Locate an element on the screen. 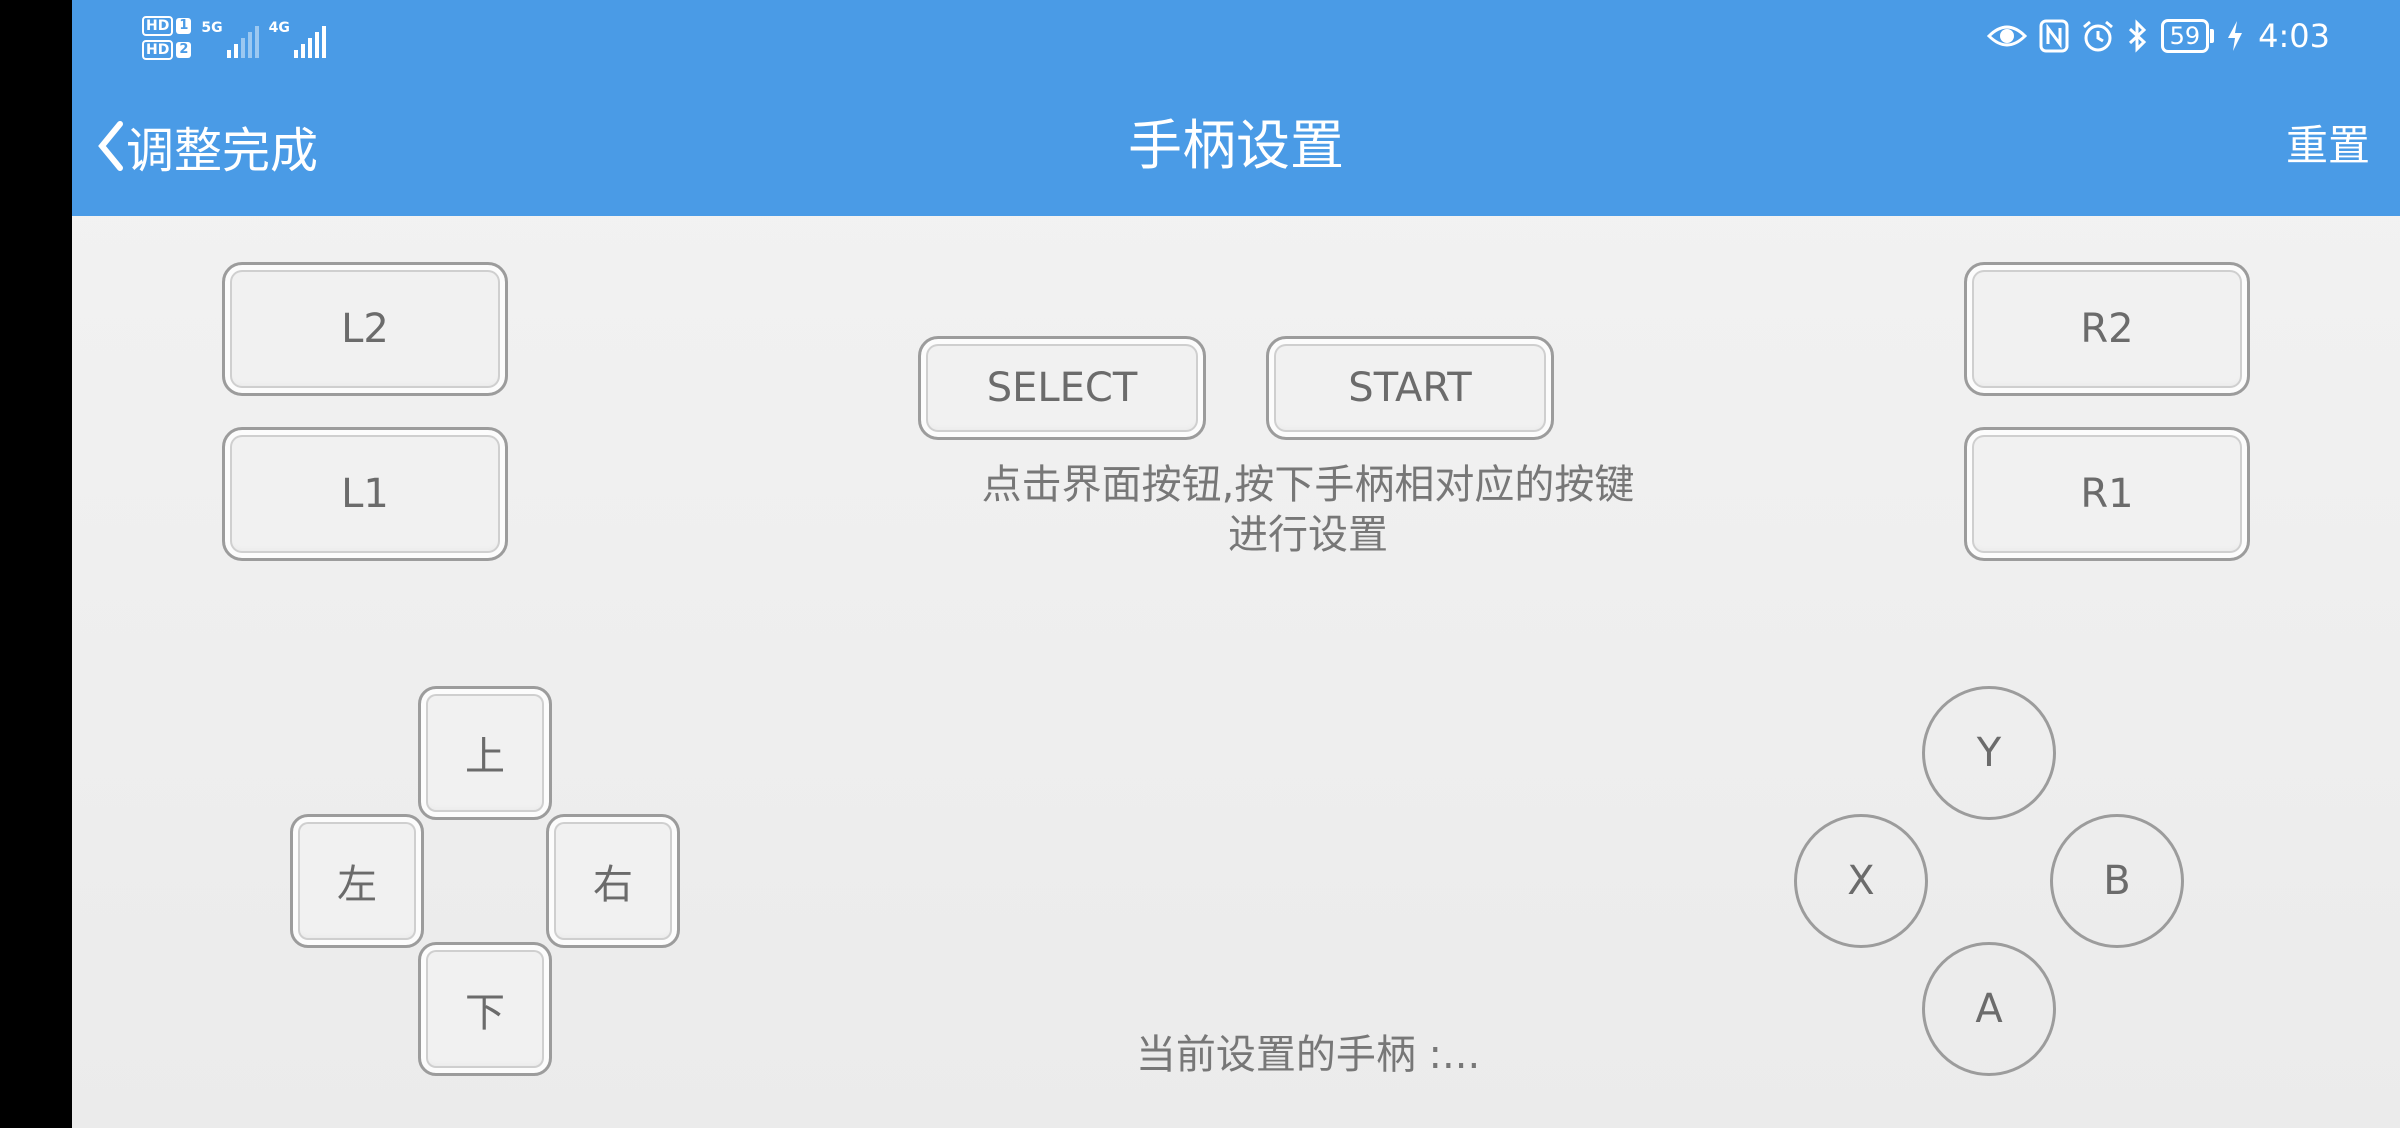 The width and height of the screenshot is (2400, 1128). battery-level: 59 is located at coordinates (2185, 36).